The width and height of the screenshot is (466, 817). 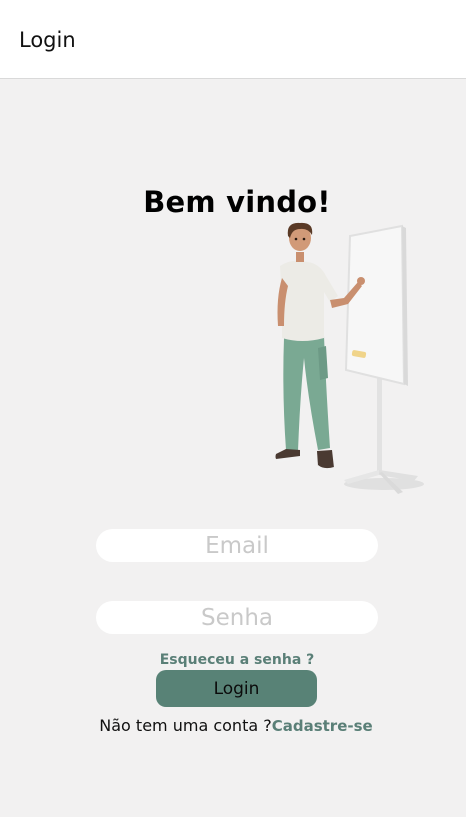 I want to click on app-header: Login, so click(x=233, y=39).